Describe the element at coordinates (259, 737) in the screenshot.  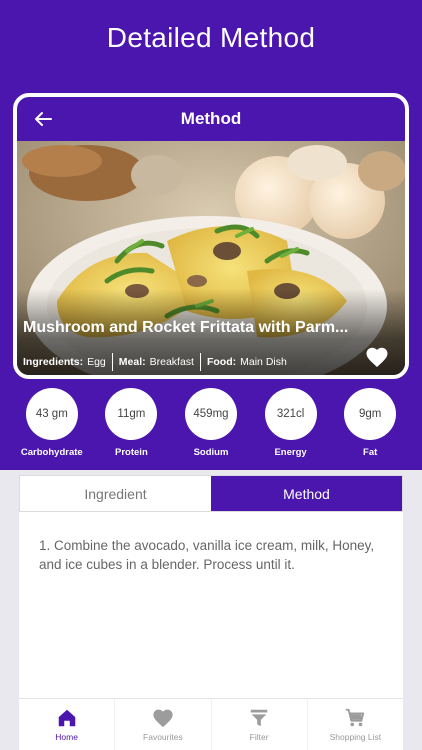
I see `nav-label: Filter` at that location.